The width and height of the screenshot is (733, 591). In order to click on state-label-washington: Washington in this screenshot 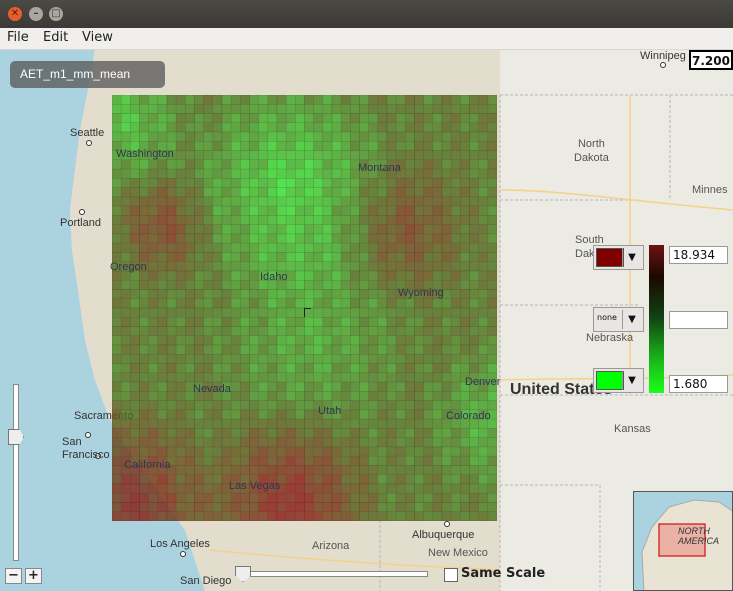, I will do `click(145, 154)`.